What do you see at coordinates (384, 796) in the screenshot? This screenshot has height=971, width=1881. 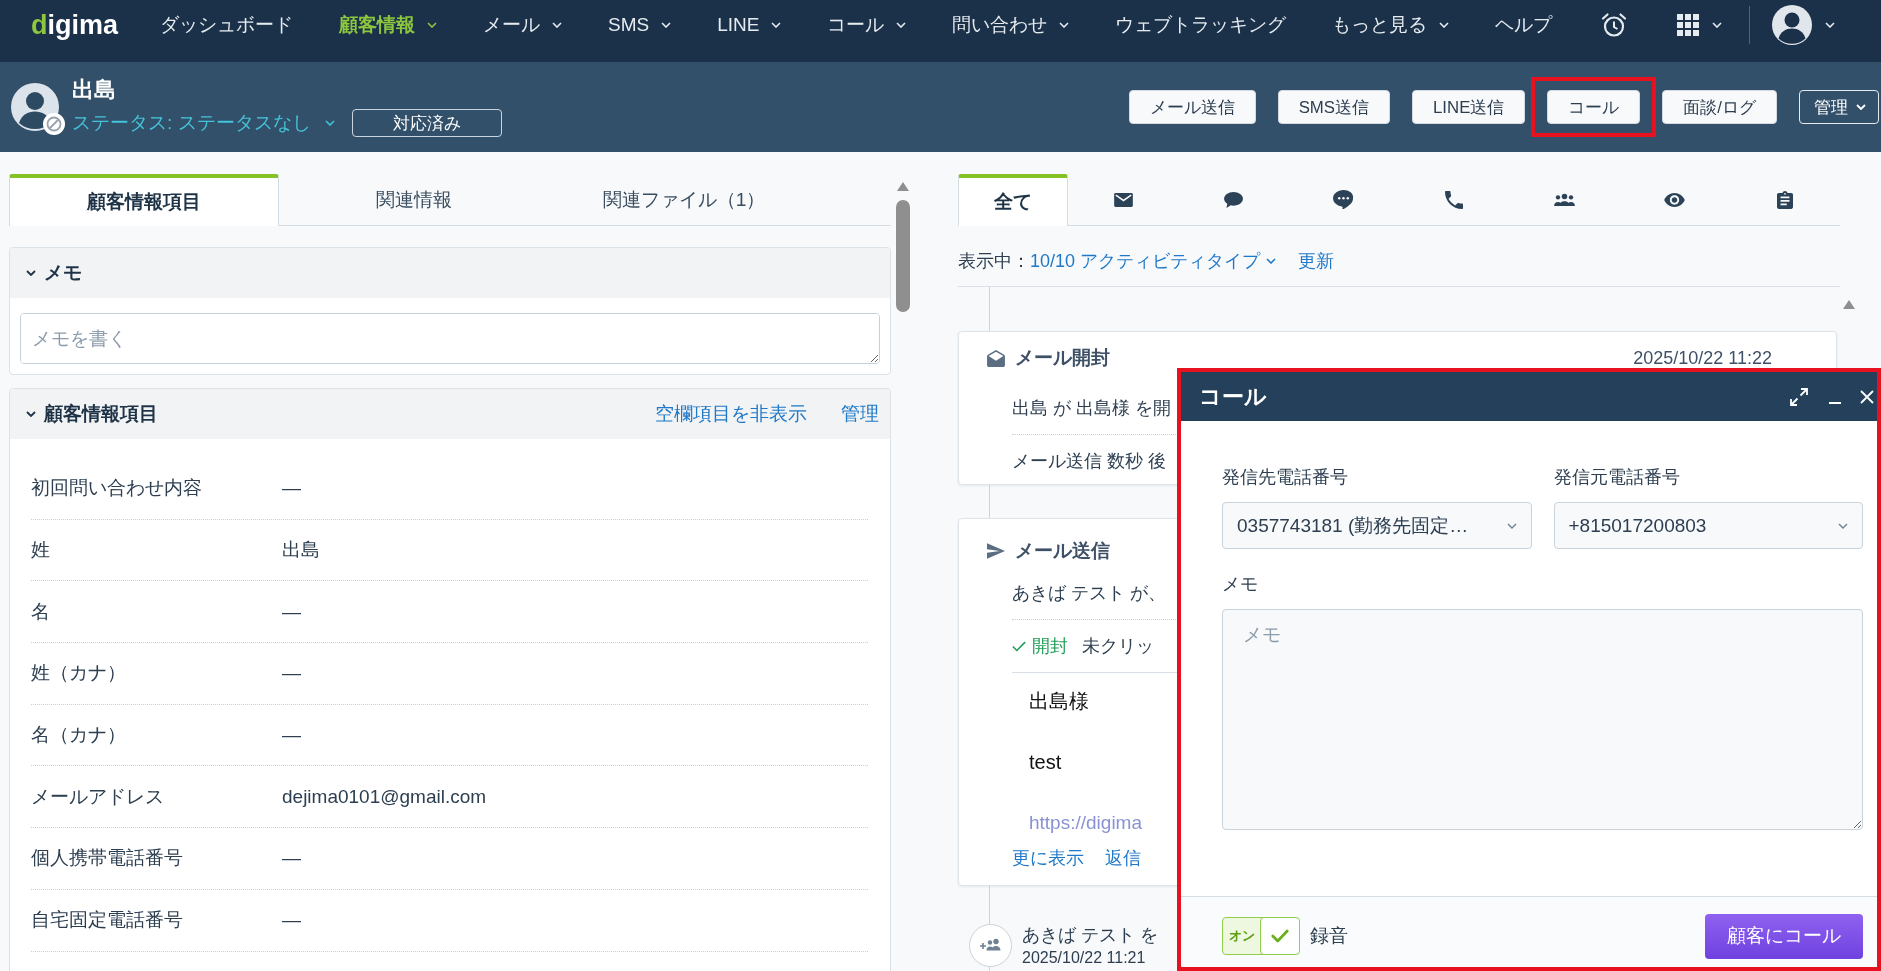 I see `field-value: dejima0101@gmail.com` at bounding box center [384, 796].